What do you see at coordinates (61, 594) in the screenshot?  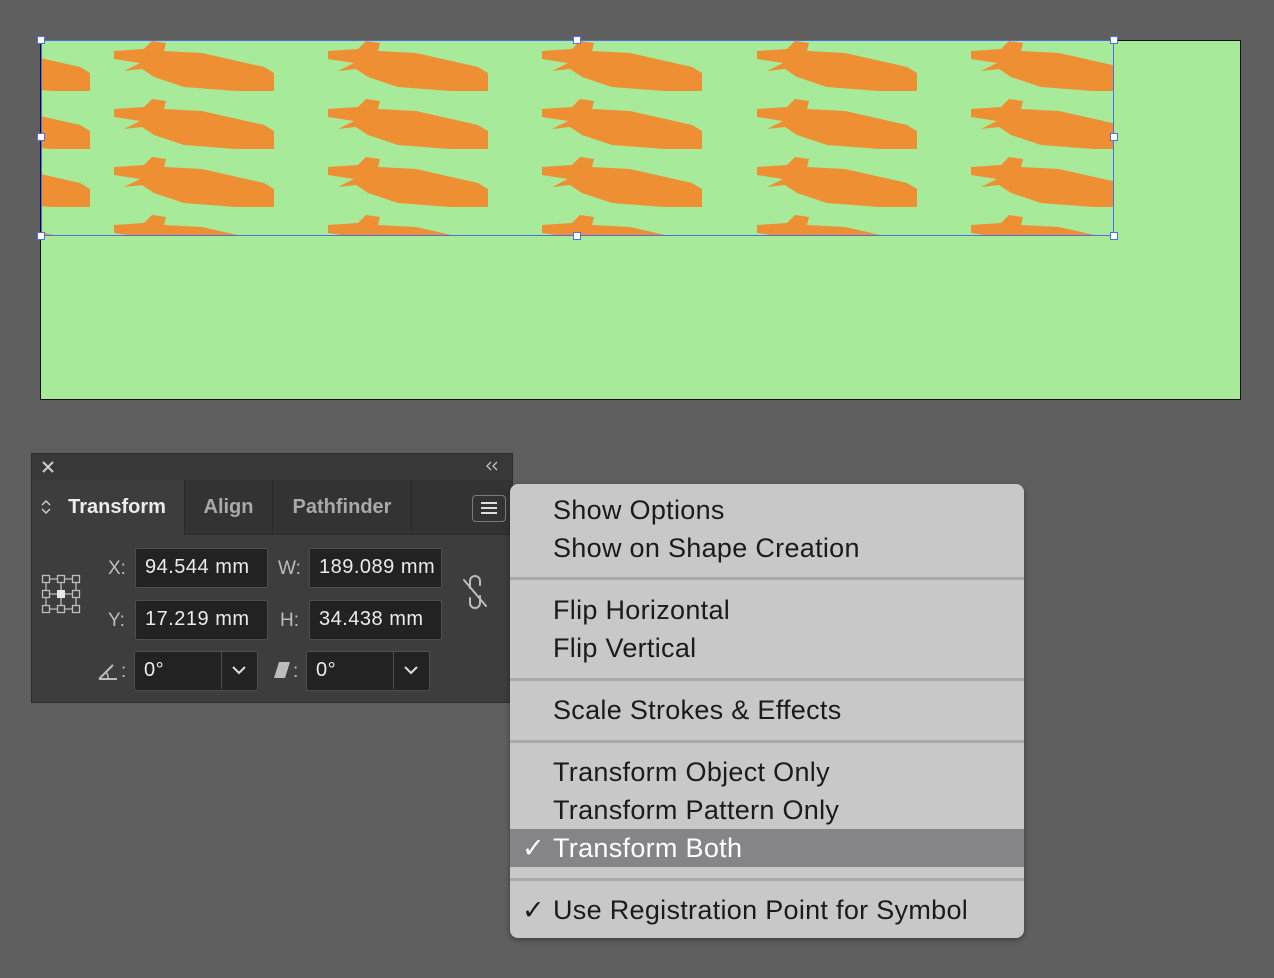 I see `reference-point-icon` at bounding box center [61, 594].